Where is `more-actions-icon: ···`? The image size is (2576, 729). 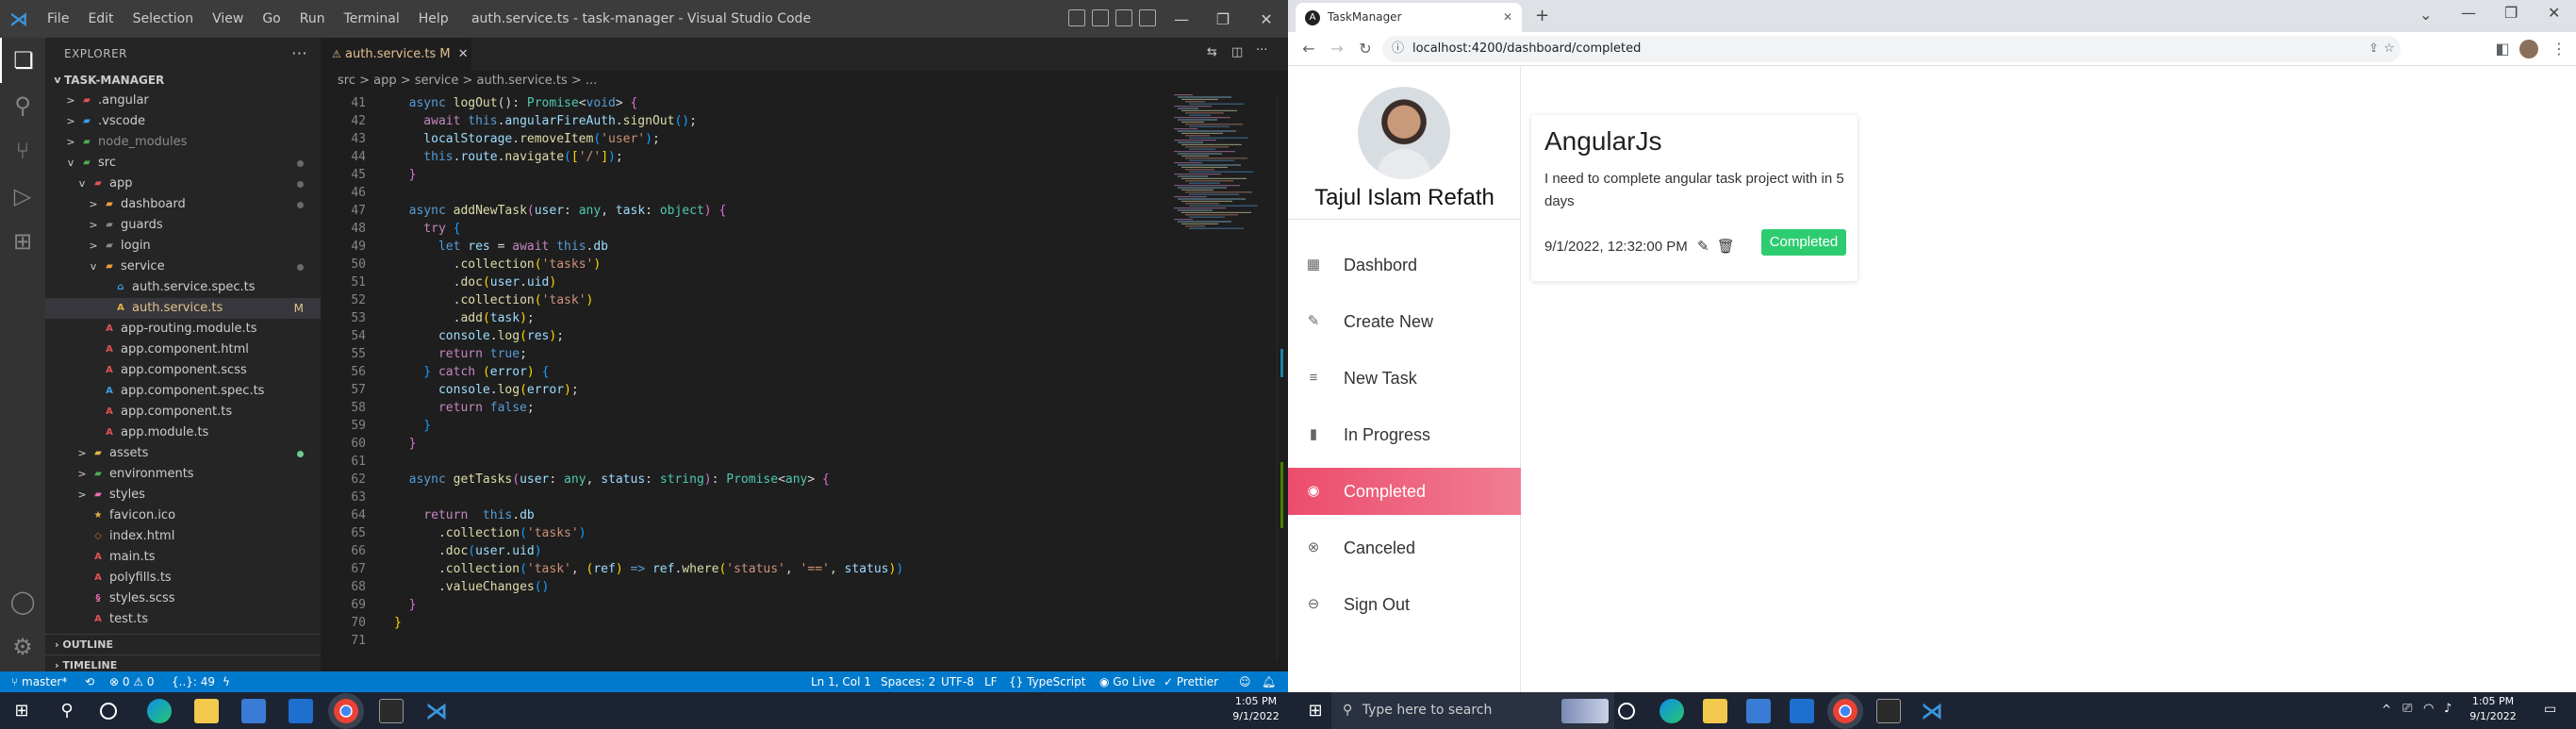
more-actions-icon: ··· is located at coordinates (299, 54).